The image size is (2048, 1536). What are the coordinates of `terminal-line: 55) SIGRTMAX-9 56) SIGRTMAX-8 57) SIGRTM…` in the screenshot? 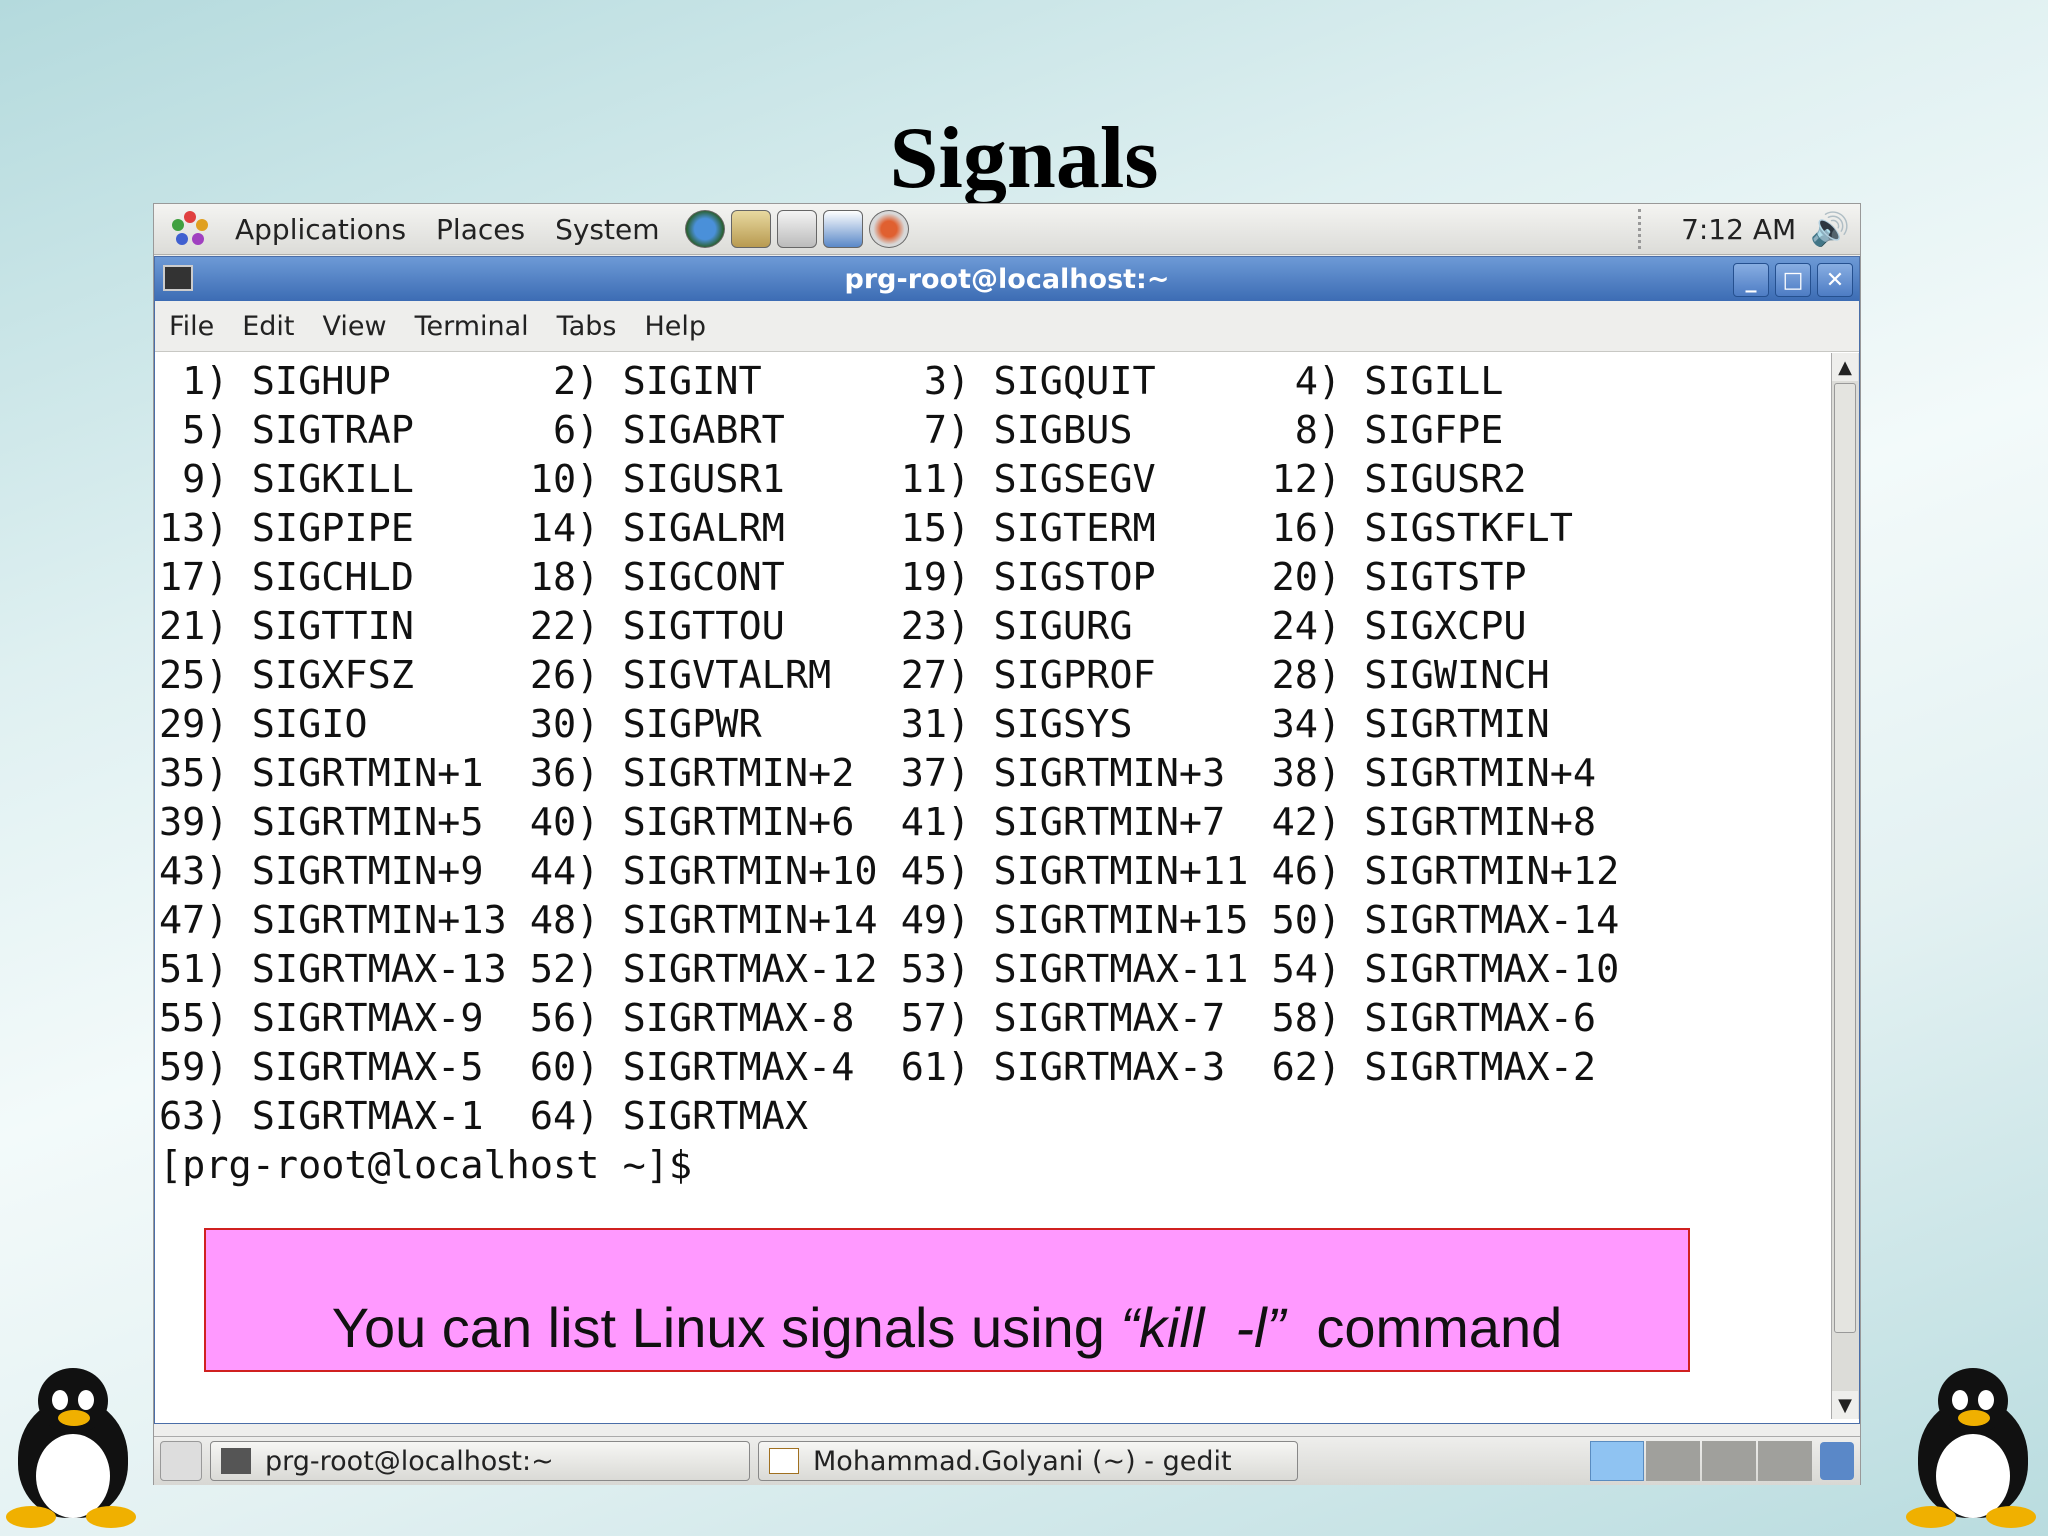 It's located at (878, 1018).